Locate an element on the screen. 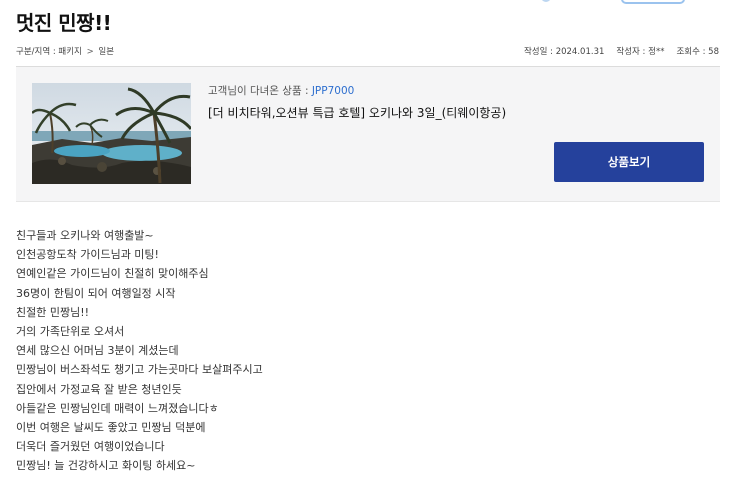  breadcrumb: 구분/지역 : 패키지 > 일본 is located at coordinates (65, 51).